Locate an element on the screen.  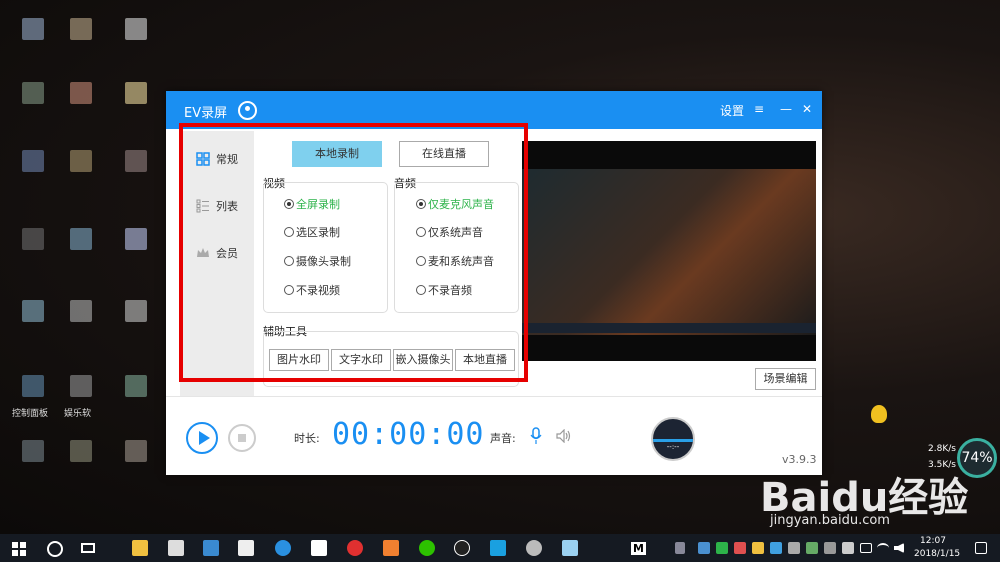
audio-level-gauge: --:-- is located at coordinates (673, 439).